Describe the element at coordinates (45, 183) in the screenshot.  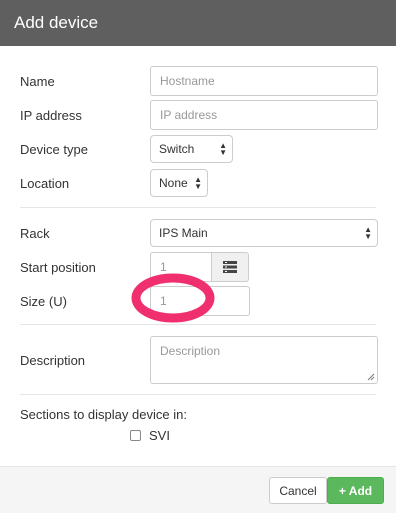
I see `location-label: Location` at that location.